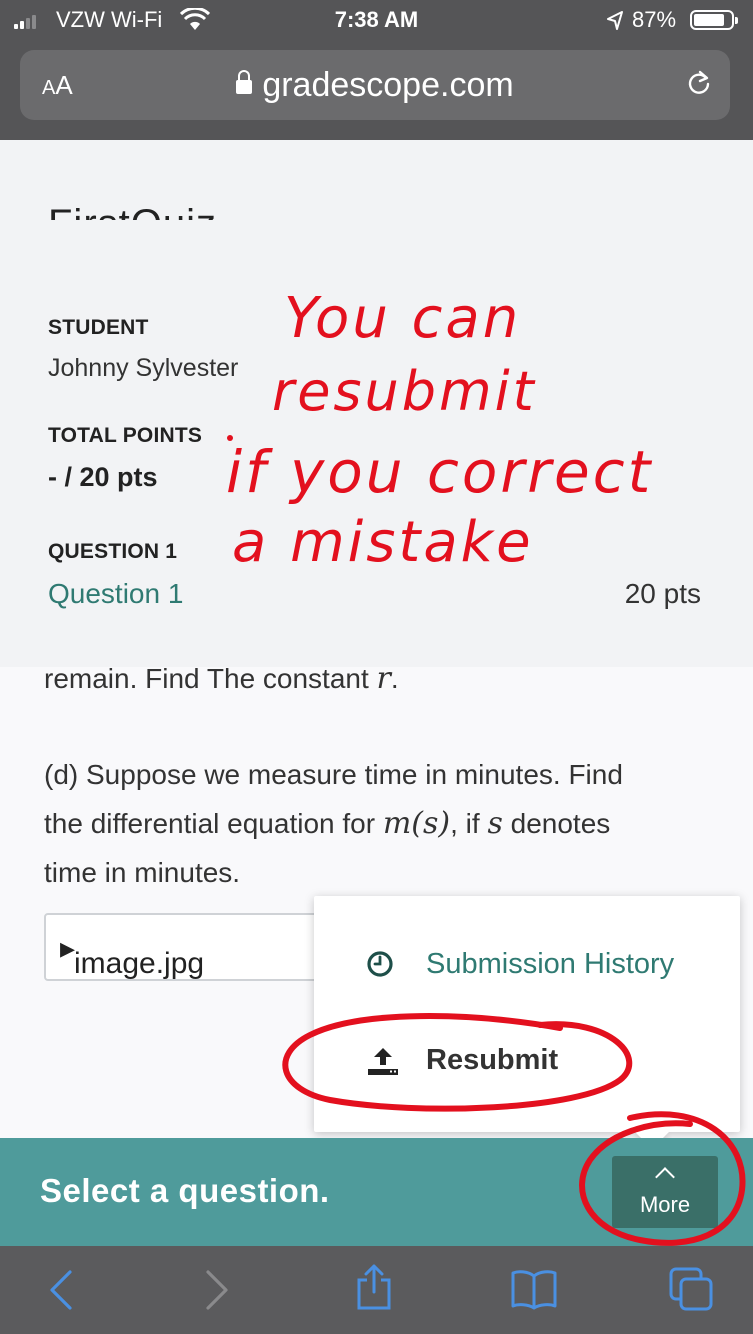  Describe the element at coordinates (534, 1289) in the screenshot. I see `bookmarks-icon` at that location.